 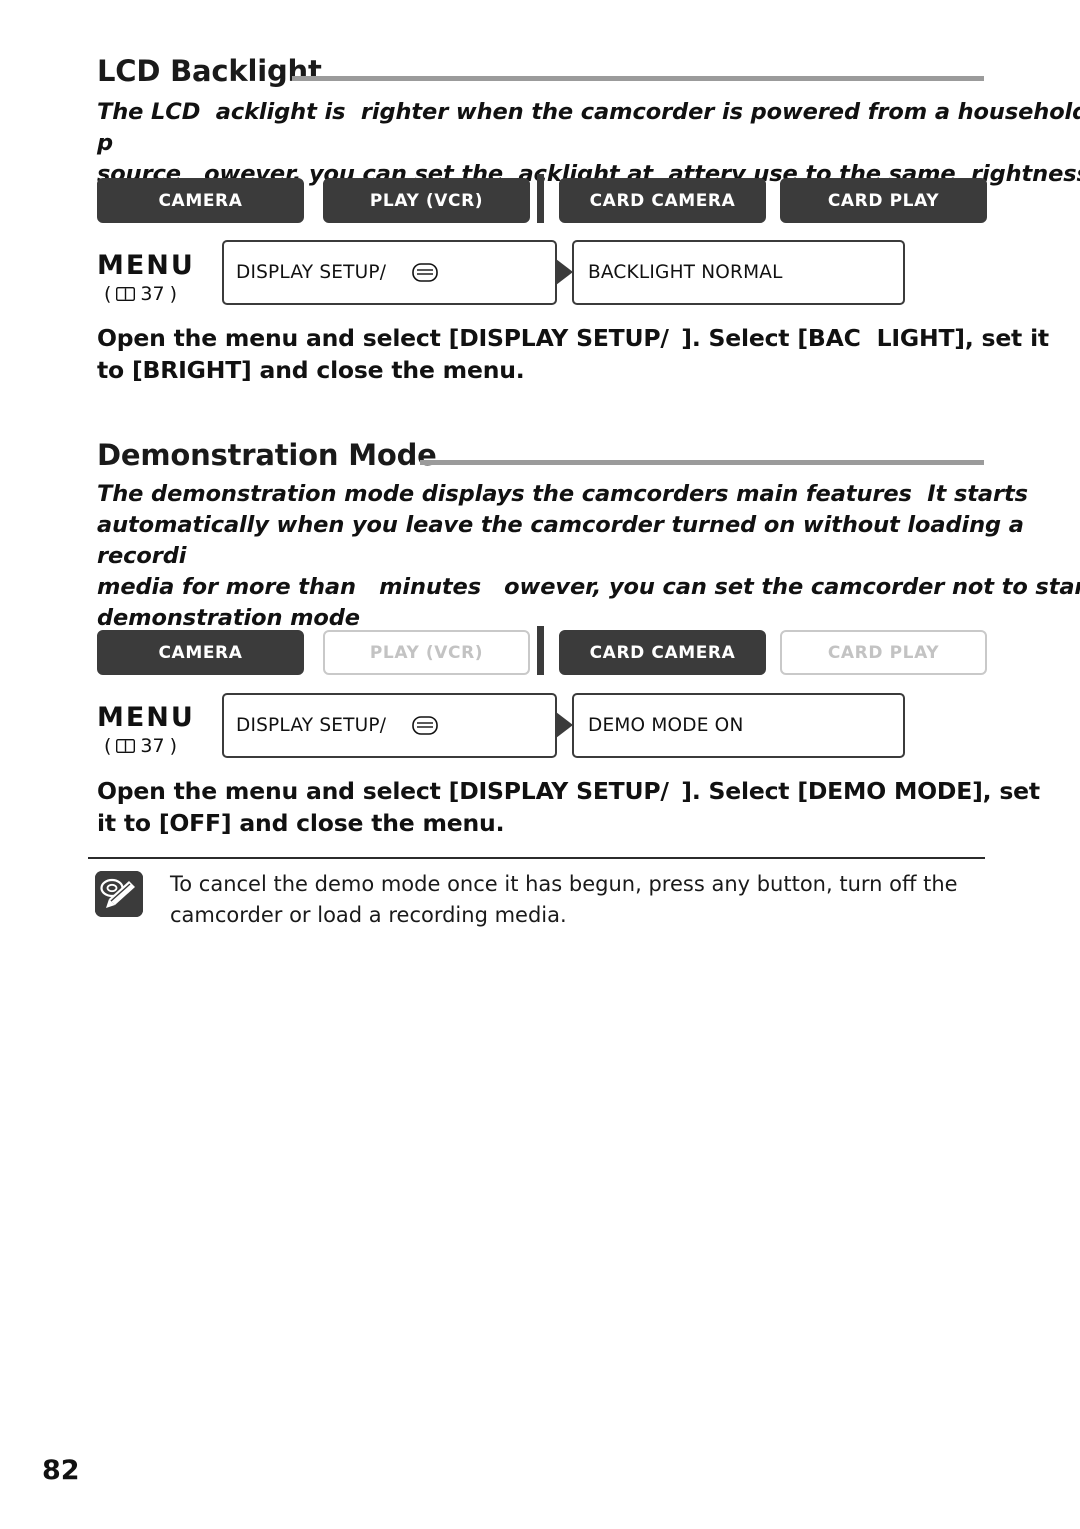 What do you see at coordinates (267, 455) in the screenshot?
I see `section-heading-demonstration-mode: Demonstration Mode` at bounding box center [267, 455].